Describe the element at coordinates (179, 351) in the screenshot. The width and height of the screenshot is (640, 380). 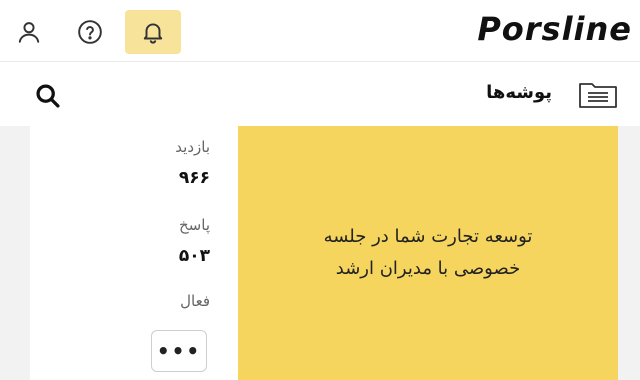
I see `more-options-button: •••` at that location.